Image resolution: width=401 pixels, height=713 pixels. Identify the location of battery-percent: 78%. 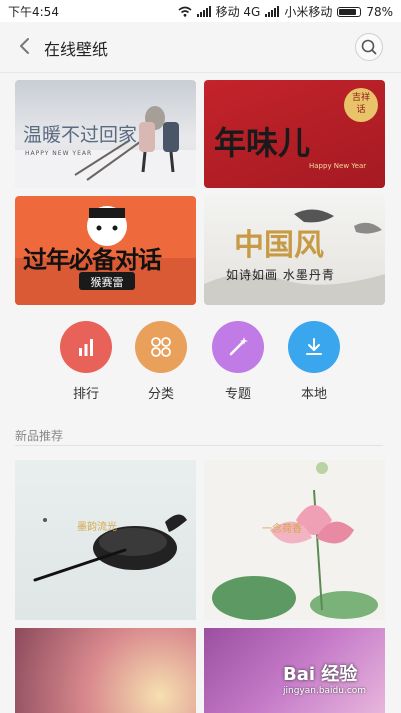
(379, 11).